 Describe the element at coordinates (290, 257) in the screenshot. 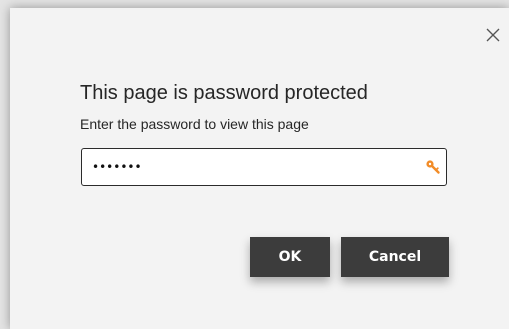

I see `ok-button: OK` at that location.